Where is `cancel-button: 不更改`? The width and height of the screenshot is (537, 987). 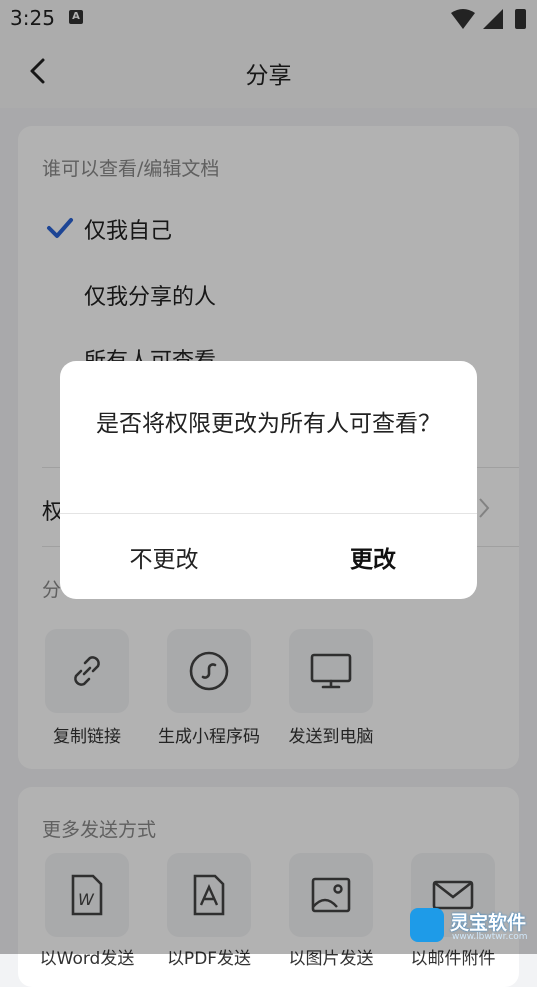 cancel-button: 不更改 is located at coordinates (164, 556).